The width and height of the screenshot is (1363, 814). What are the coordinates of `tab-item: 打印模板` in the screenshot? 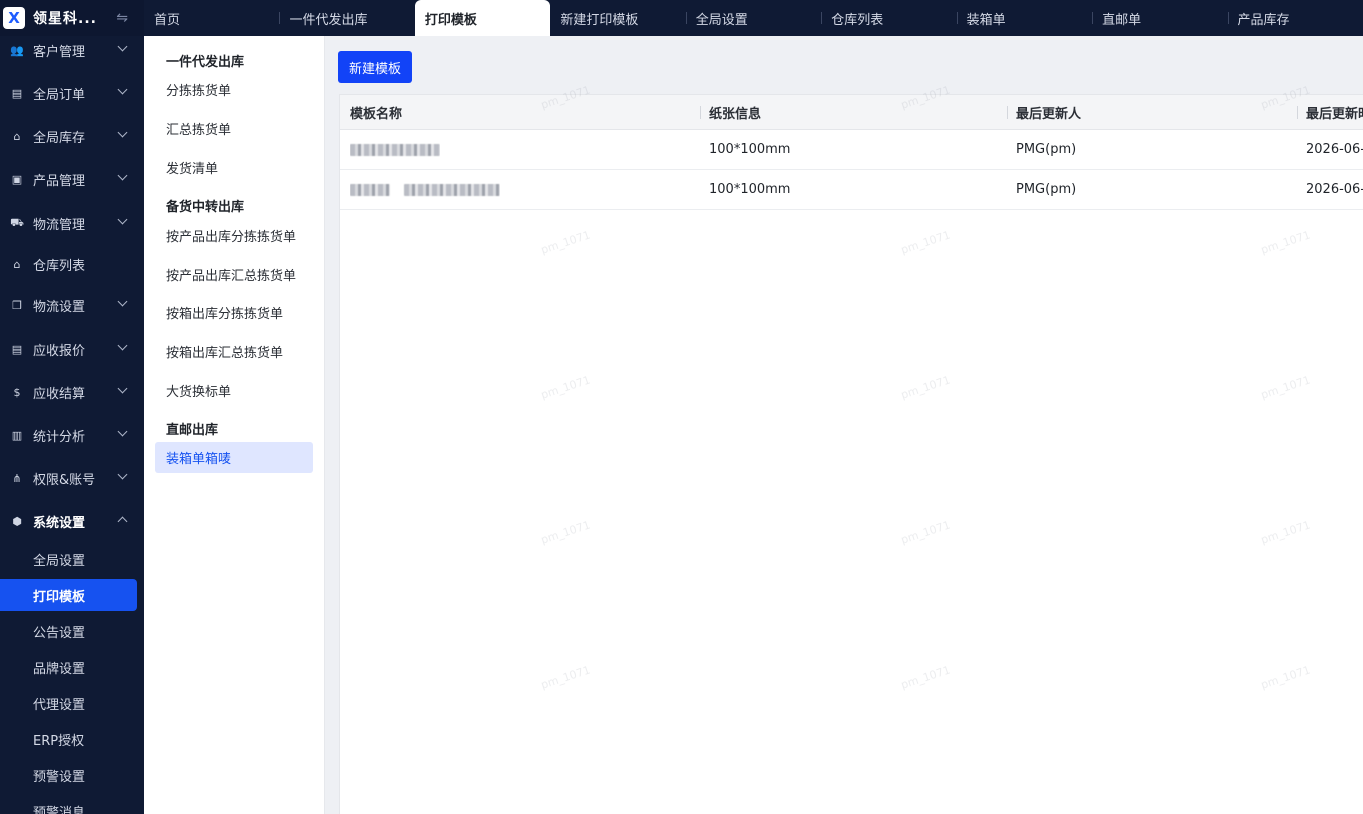 It's located at (482, 18).